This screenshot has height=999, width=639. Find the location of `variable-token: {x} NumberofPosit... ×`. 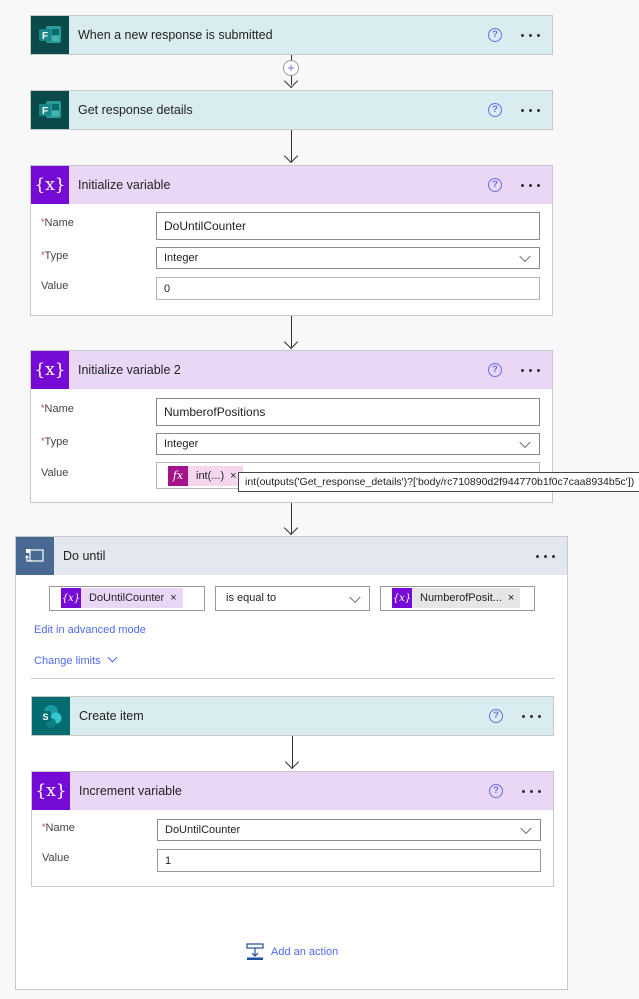

variable-token: {x} NumberofPosit... × is located at coordinates (456, 598).